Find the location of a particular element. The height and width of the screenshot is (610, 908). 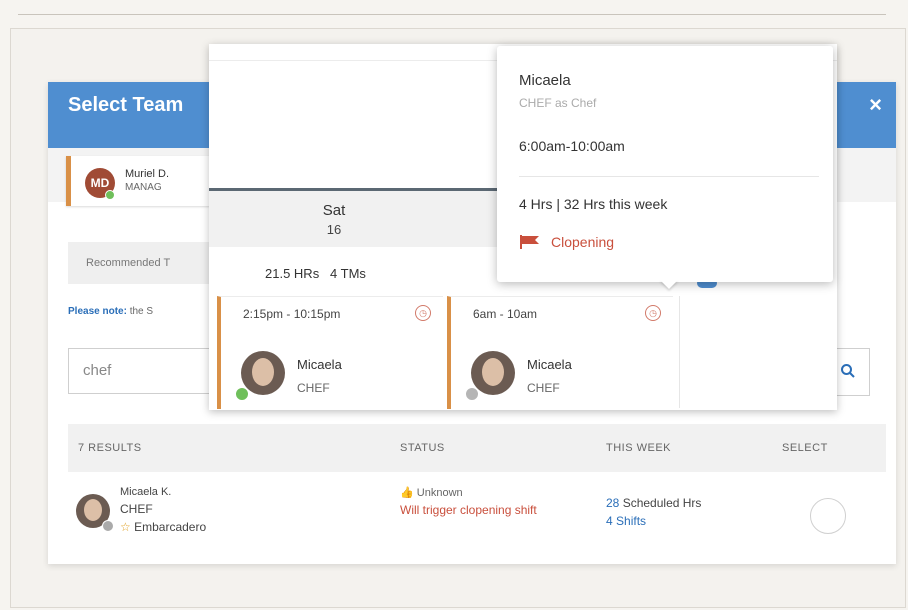

divider is located at coordinates (669, 176).